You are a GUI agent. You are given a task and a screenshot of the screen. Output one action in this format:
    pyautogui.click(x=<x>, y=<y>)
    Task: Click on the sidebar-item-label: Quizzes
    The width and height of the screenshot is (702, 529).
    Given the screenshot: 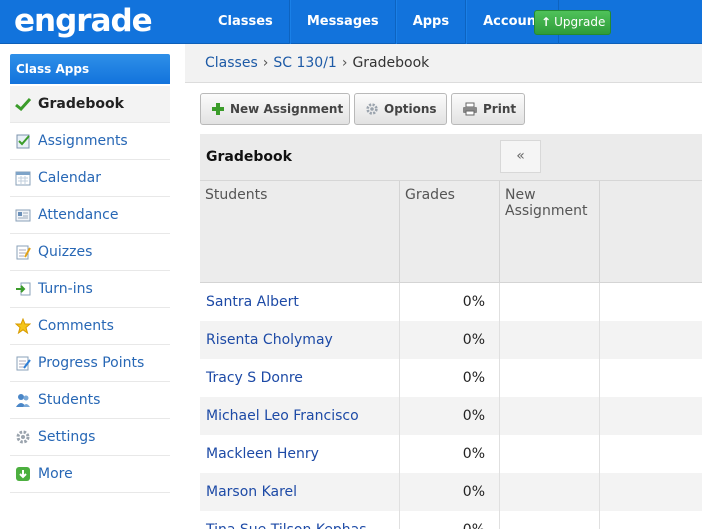 What is the action you would take?
    pyautogui.click(x=65, y=252)
    